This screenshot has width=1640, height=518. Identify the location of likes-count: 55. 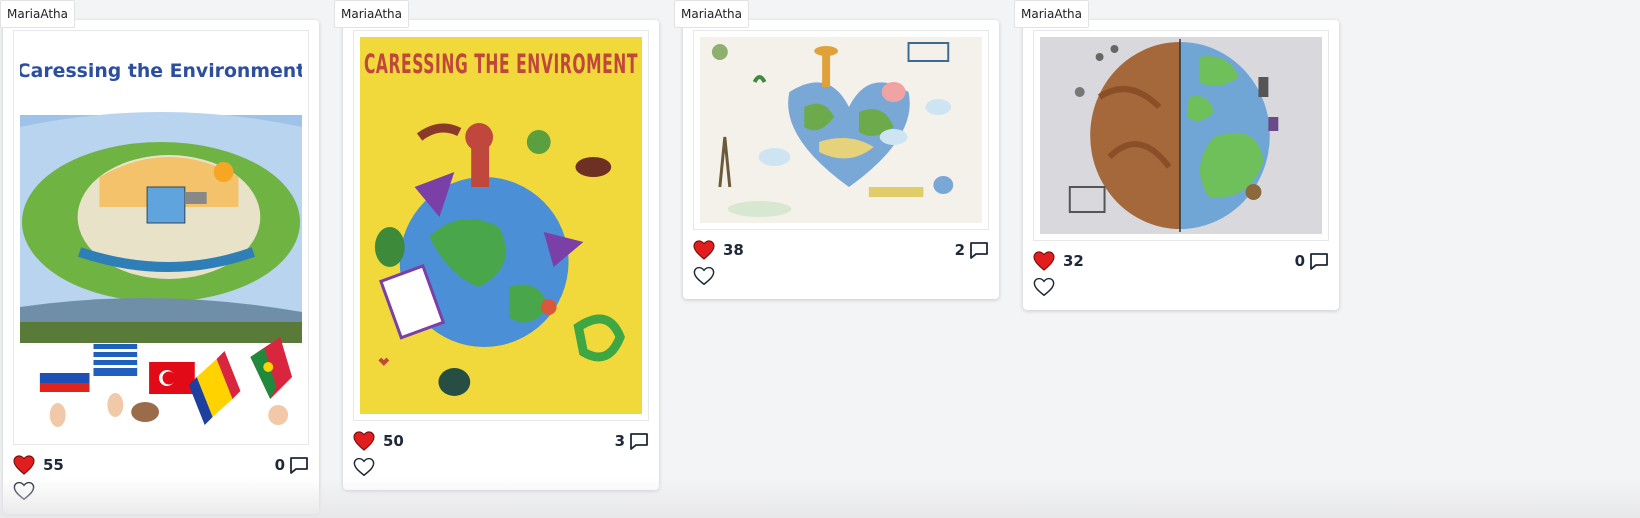
(53, 465).